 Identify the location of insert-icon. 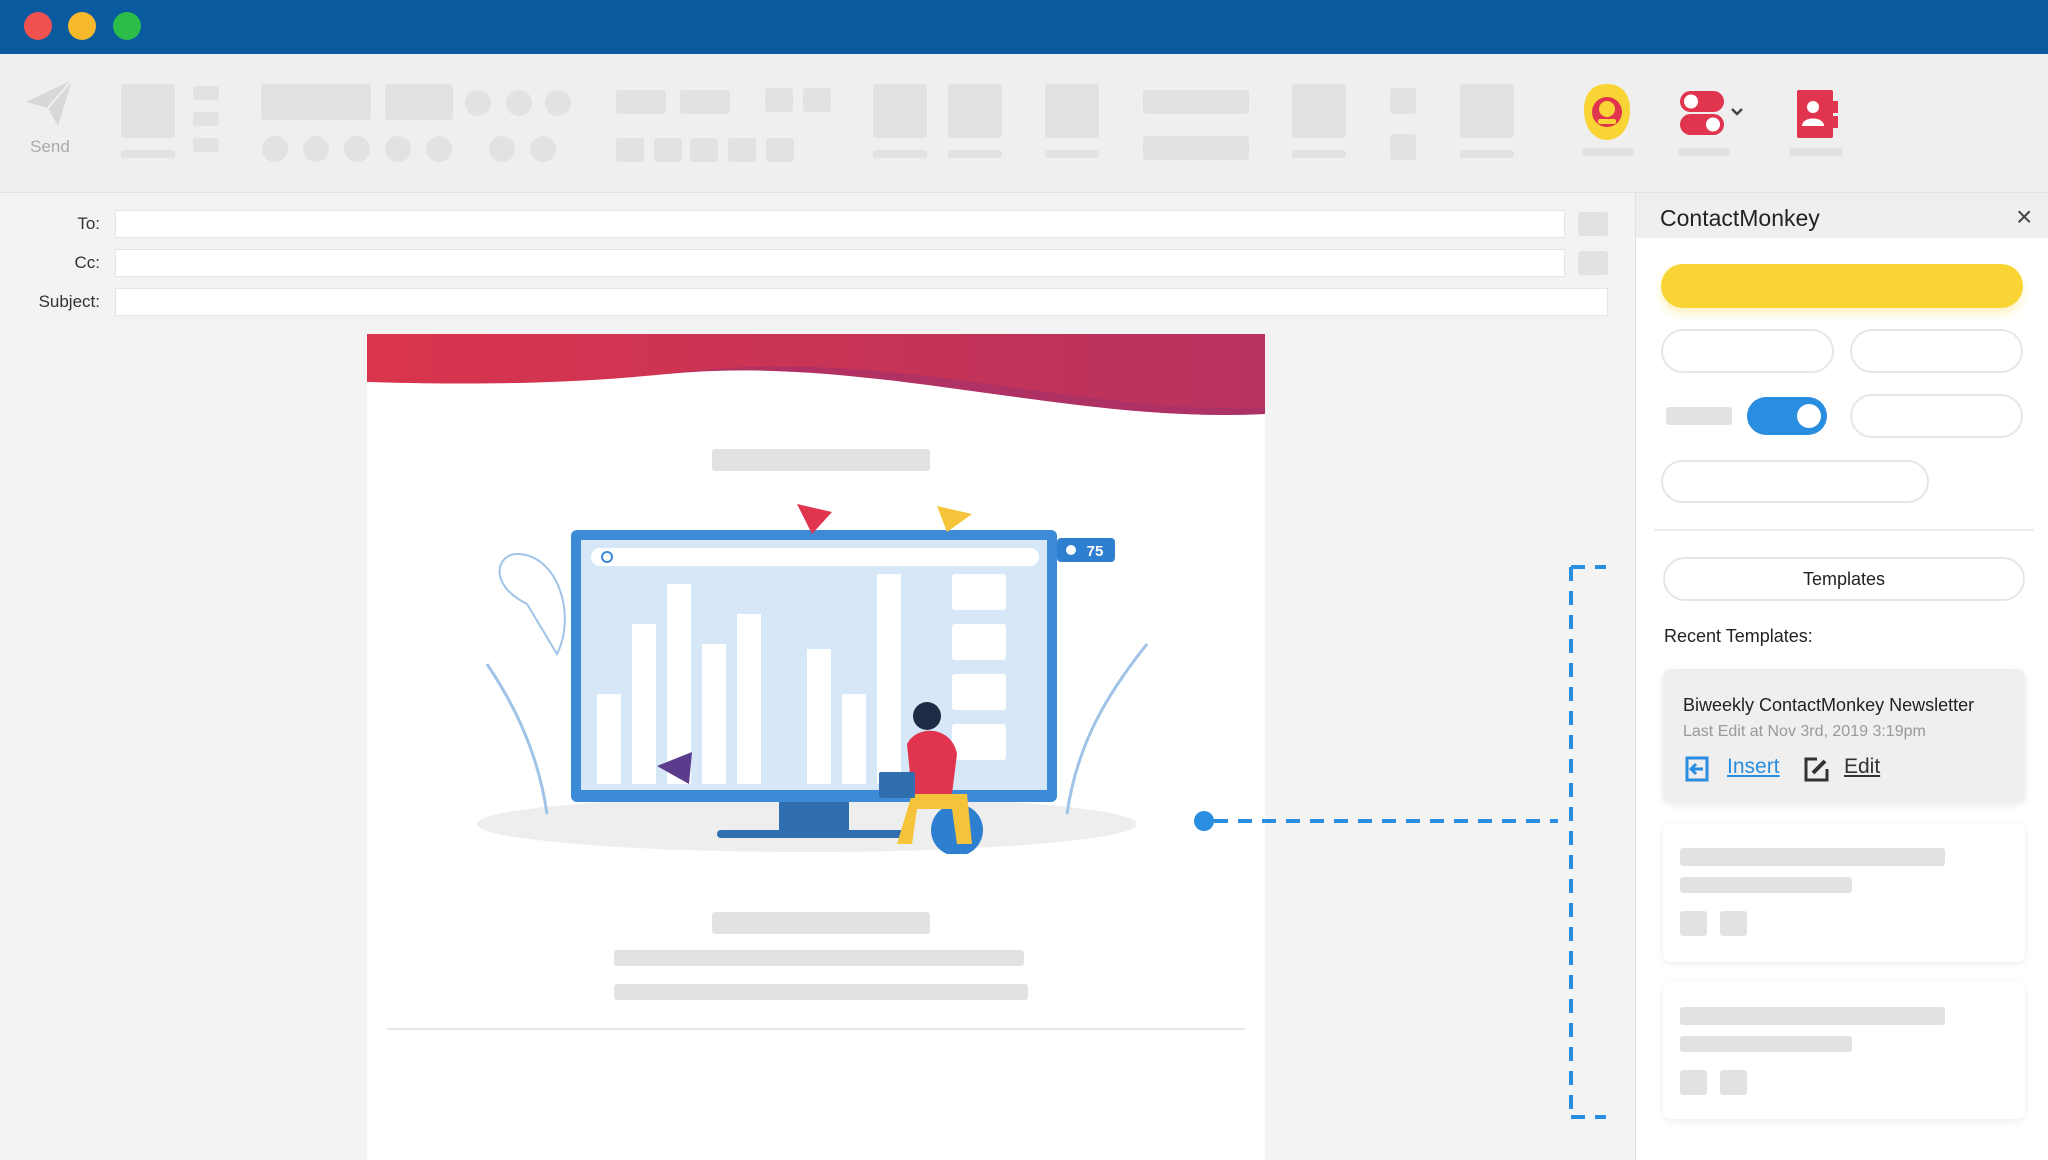
(1697, 769).